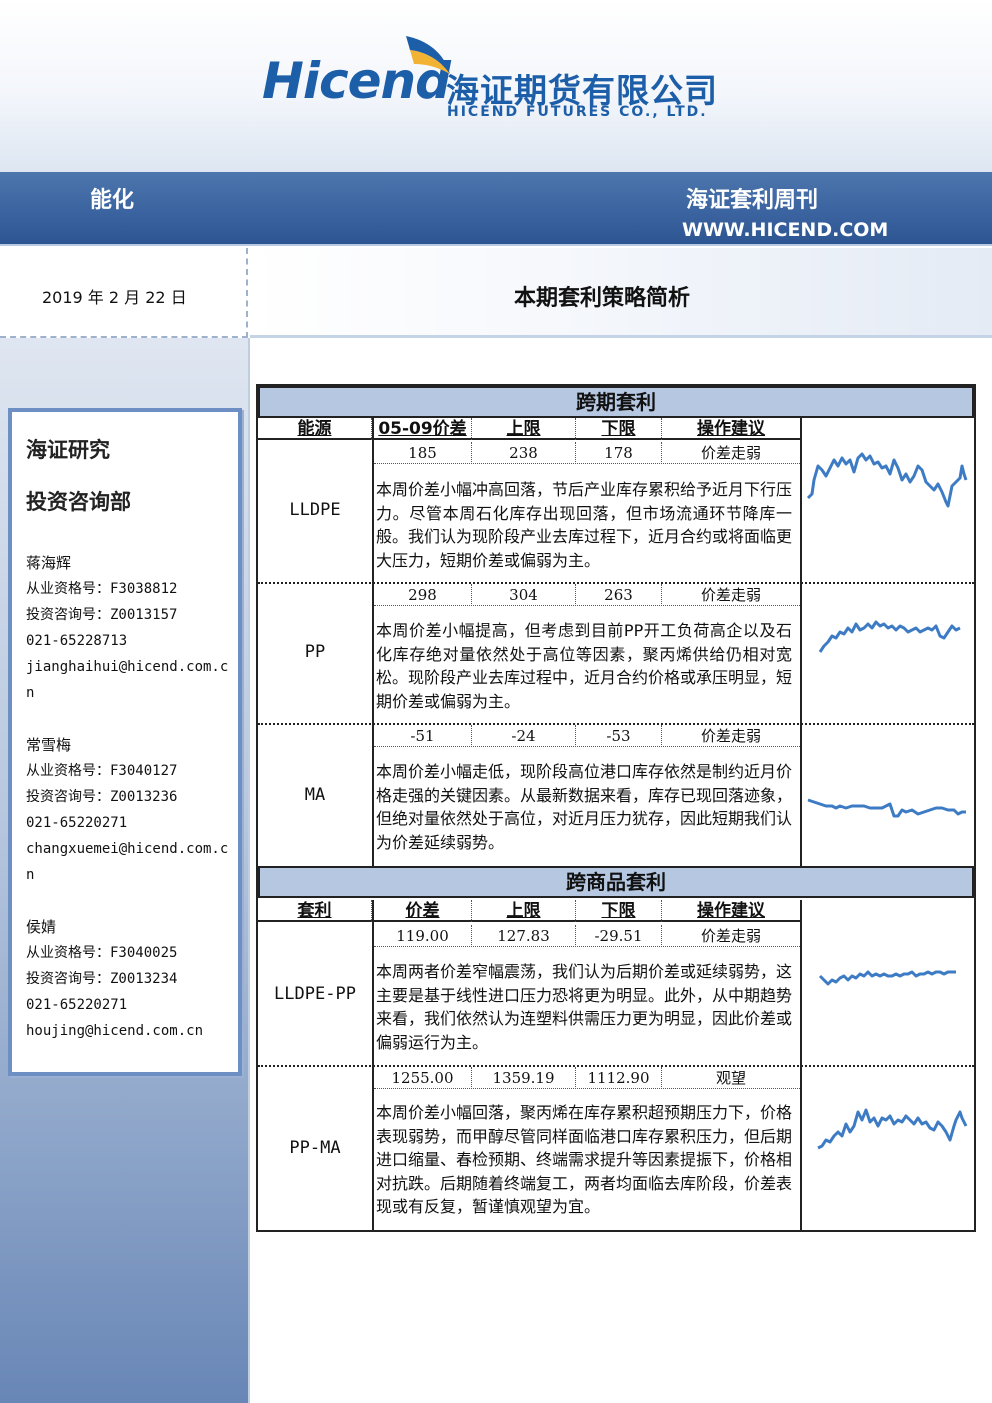 The height and width of the screenshot is (1403, 992). I want to click on analyst-name: 侯婧, so click(41, 927).